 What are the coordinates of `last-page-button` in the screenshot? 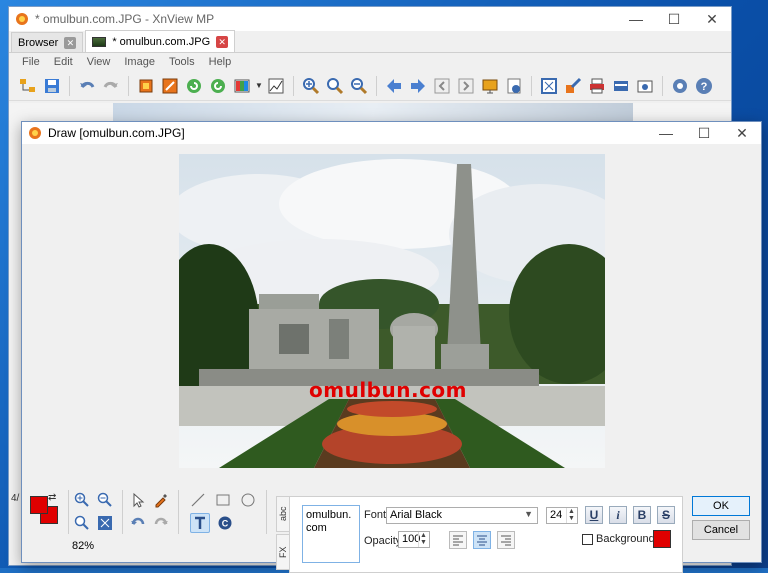 It's located at (466, 86).